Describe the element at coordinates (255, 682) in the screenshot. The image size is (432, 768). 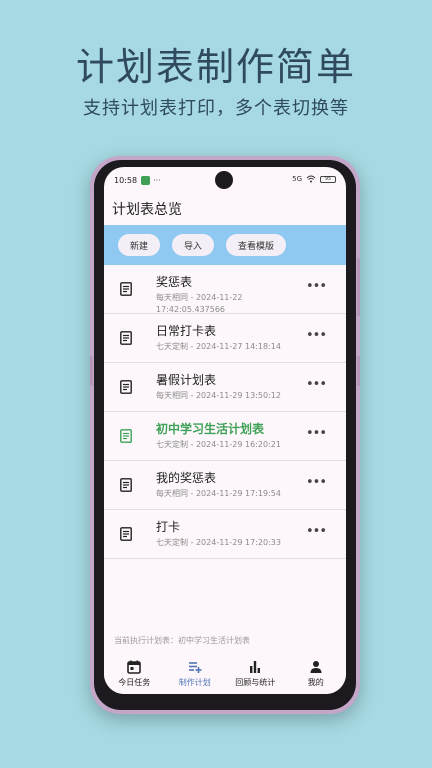
I see `nav-label: 回顾与统计` at that location.